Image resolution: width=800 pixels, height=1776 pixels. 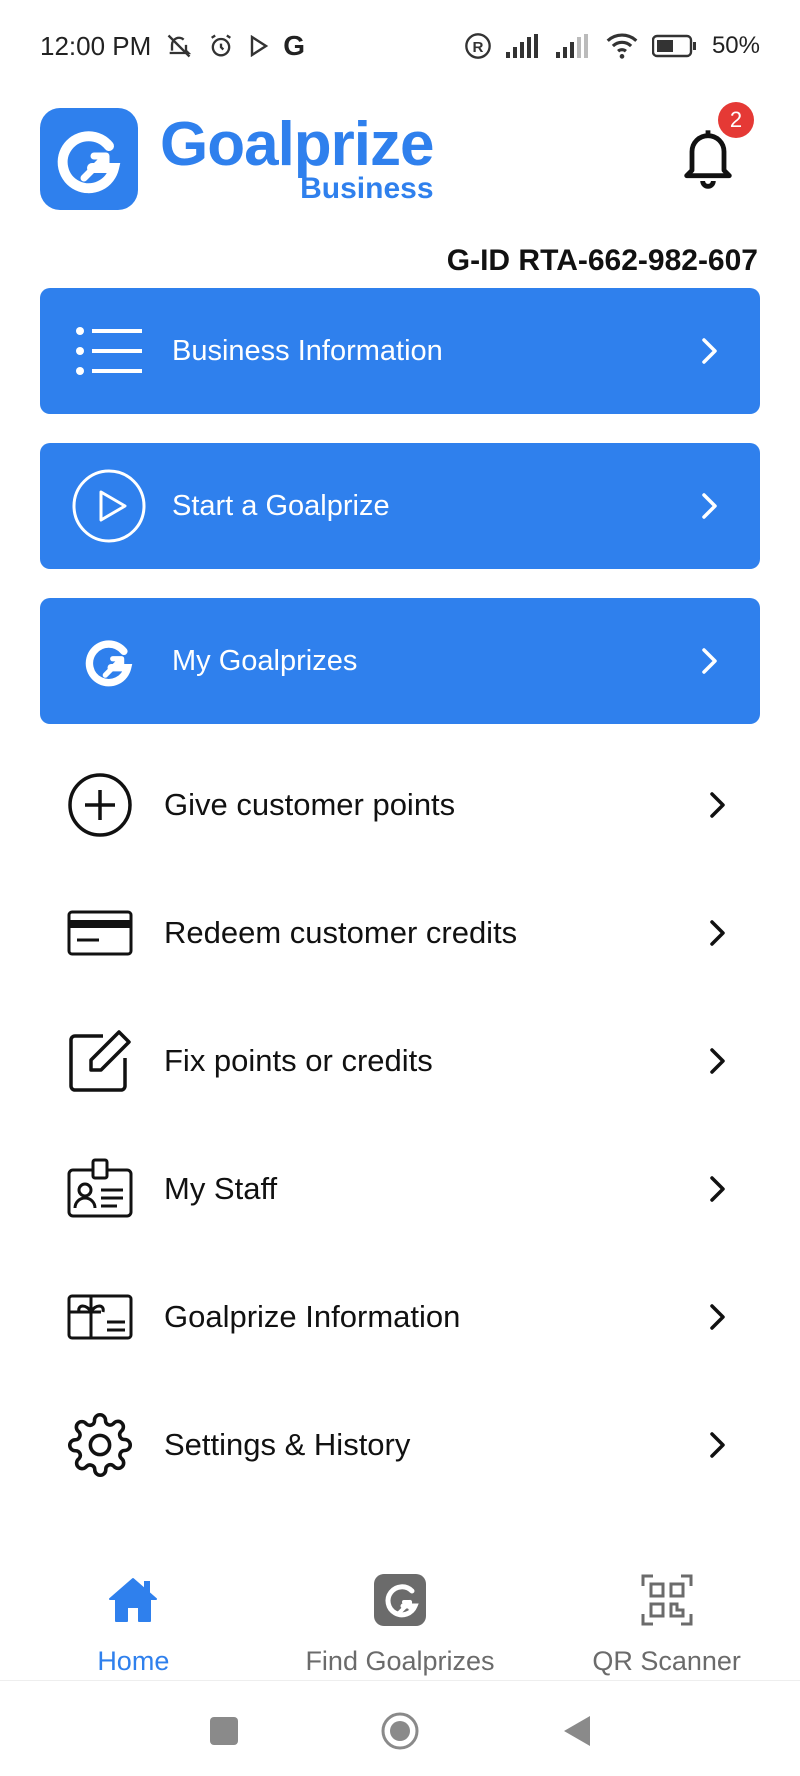 What do you see at coordinates (400, 1680) in the screenshot?
I see `nav-divider` at bounding box center [400, 1680].